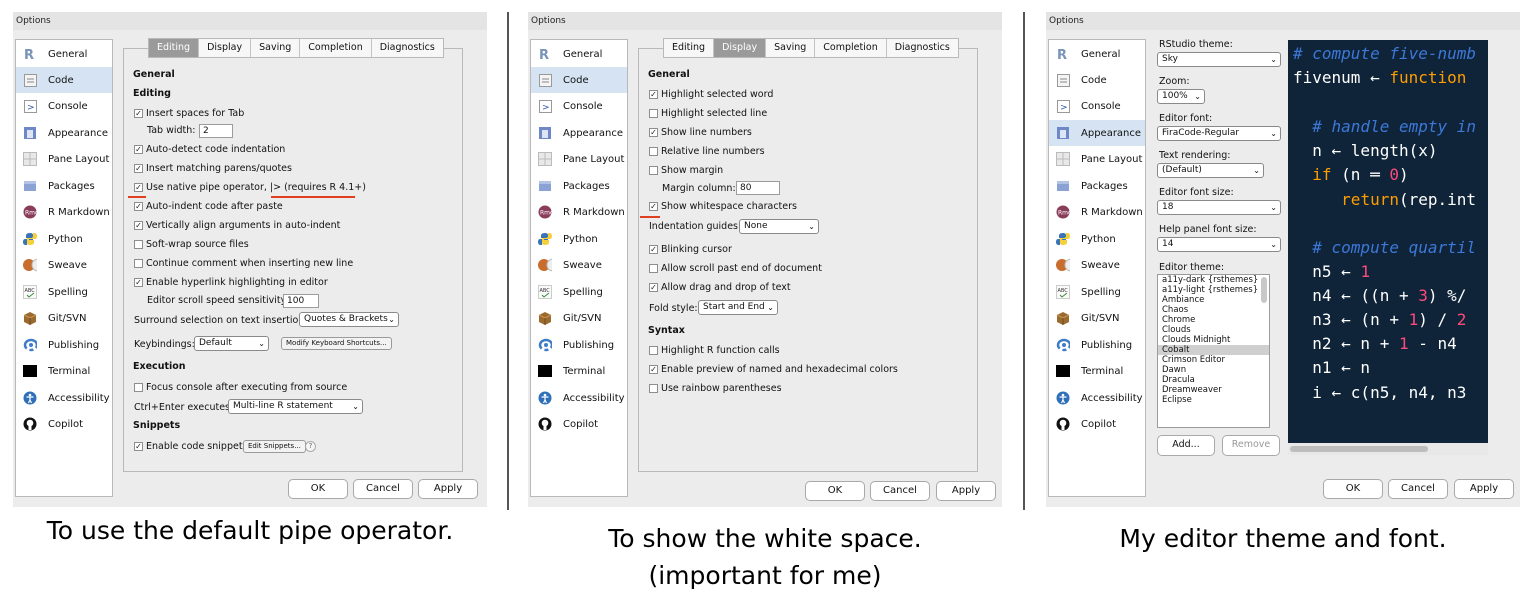  I want to click on fold-style-select: Start and End ⌄, so click(738, 307).